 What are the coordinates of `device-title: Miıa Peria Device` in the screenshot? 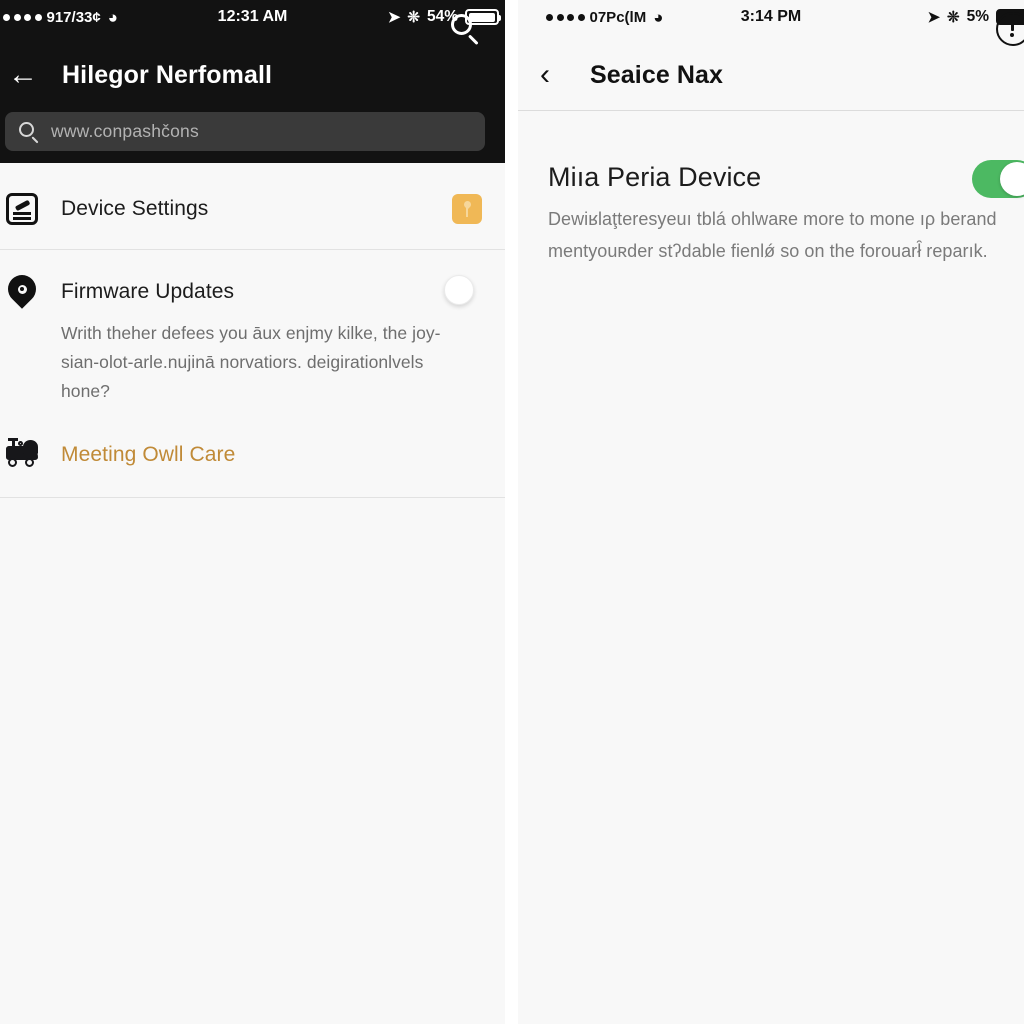 It's located at (655, 177).